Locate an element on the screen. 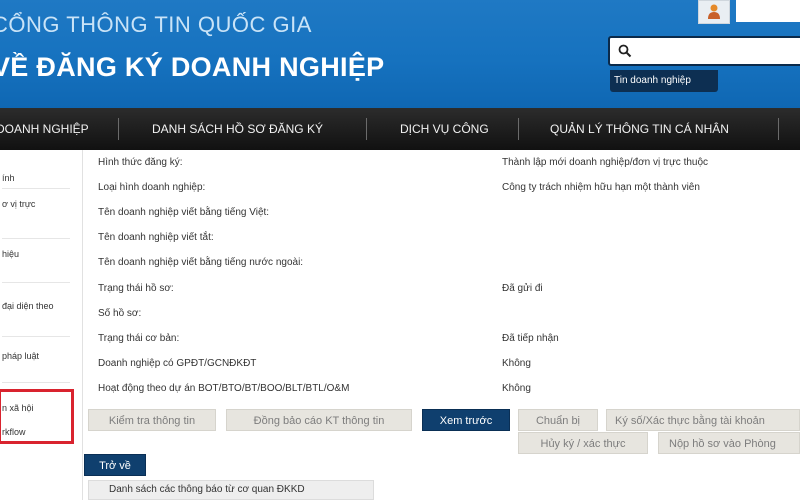 The image size is (800, 500). nav-item-public-services: DỊCH VỤ CÔNG is located at coordinates (444, 129).